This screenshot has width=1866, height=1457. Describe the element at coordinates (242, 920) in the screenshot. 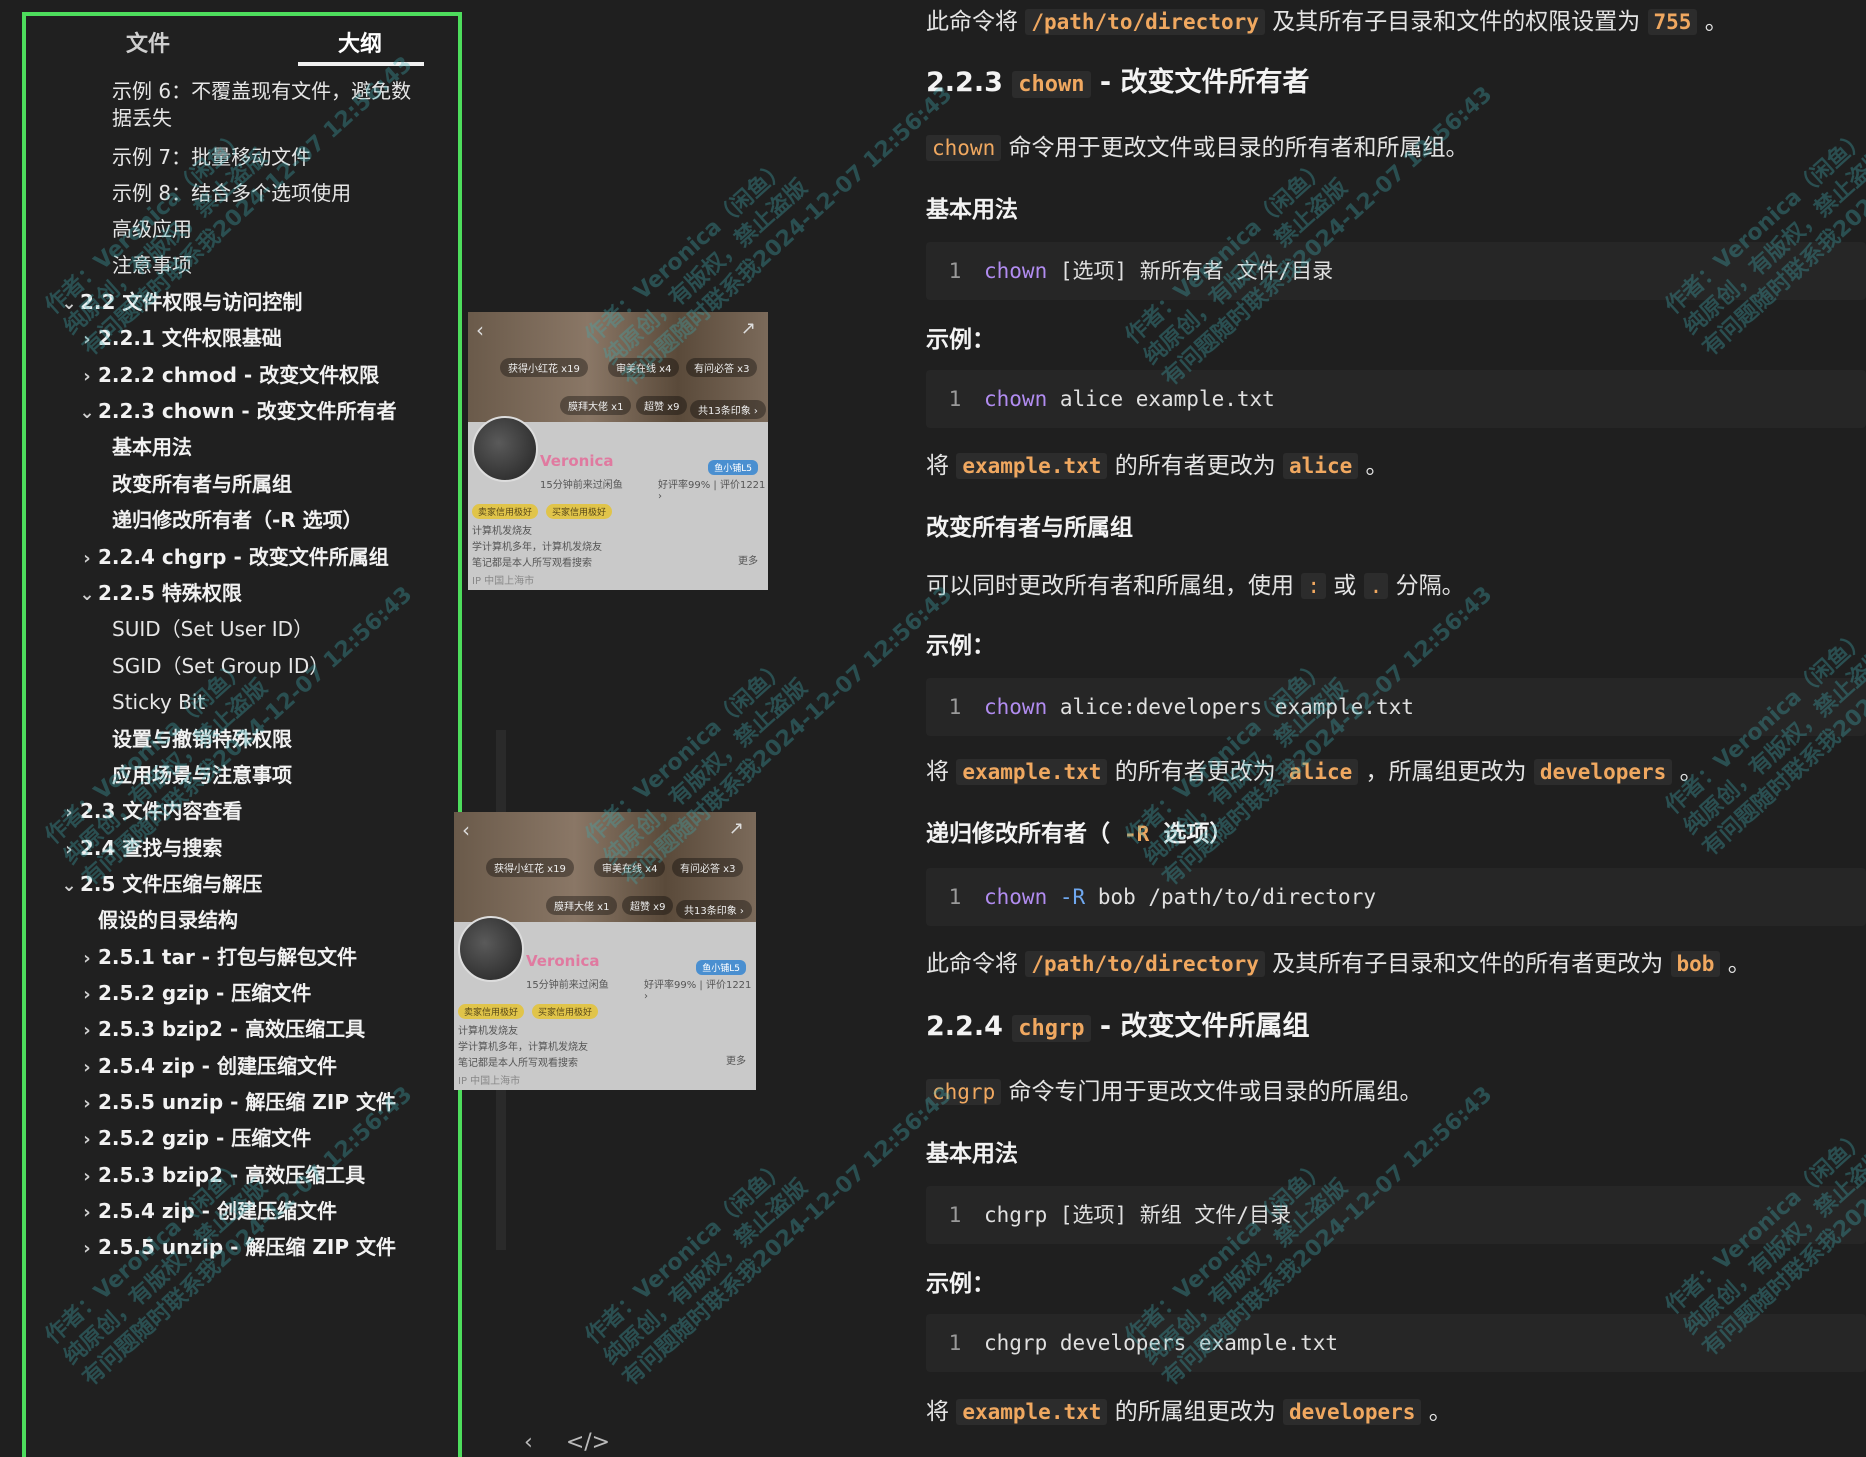

I see `outline-item: 假设的目录结构` at that location.